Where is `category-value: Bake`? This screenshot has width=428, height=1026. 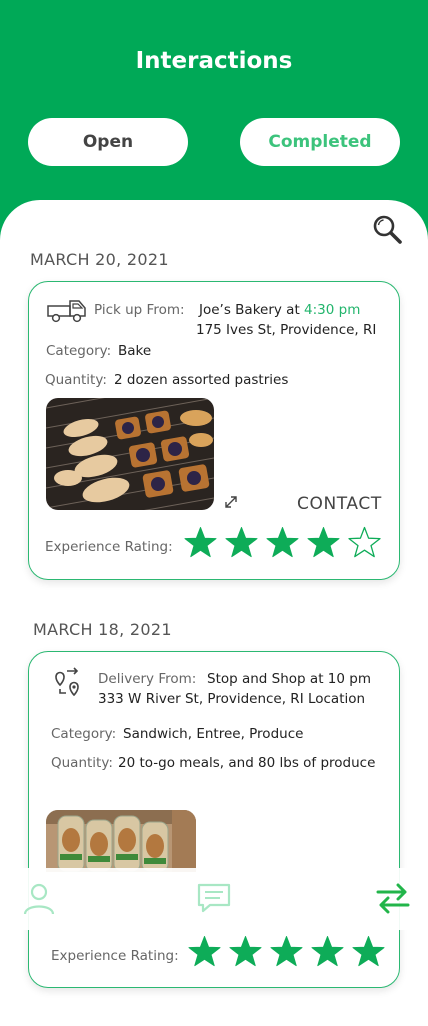
category-value: Bake is located at coordinates (135, 351).